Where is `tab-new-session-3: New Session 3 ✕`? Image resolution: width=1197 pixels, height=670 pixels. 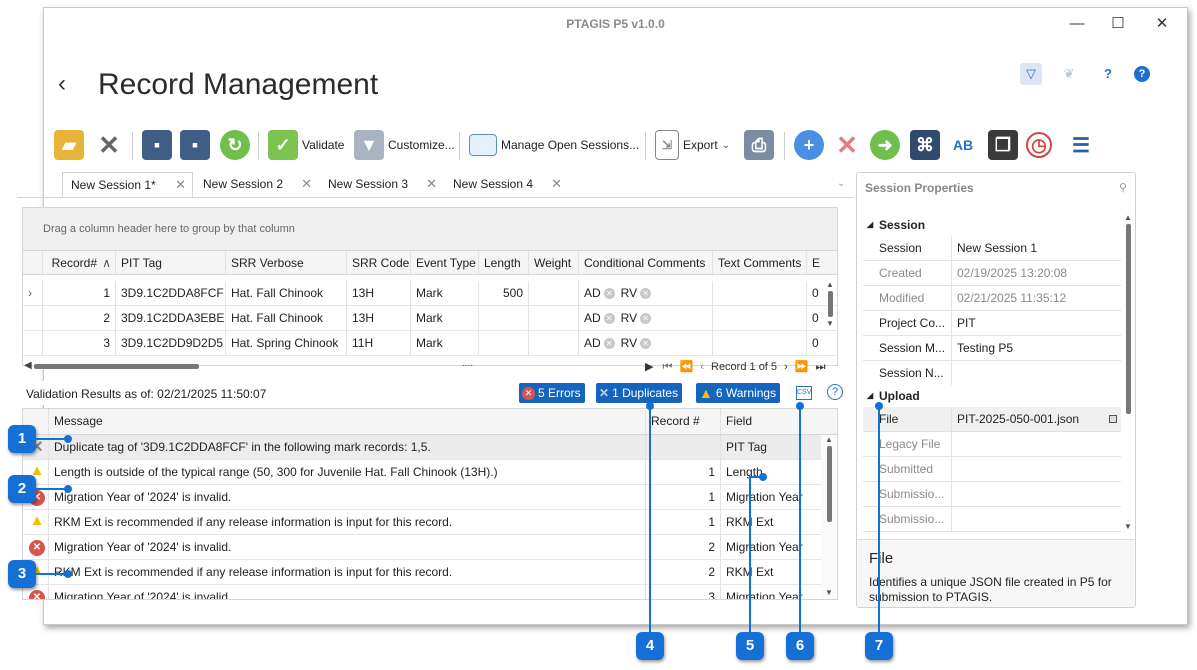
tab-new-session-3: New Session 3 ✕ is located at coordinates (381, 185).